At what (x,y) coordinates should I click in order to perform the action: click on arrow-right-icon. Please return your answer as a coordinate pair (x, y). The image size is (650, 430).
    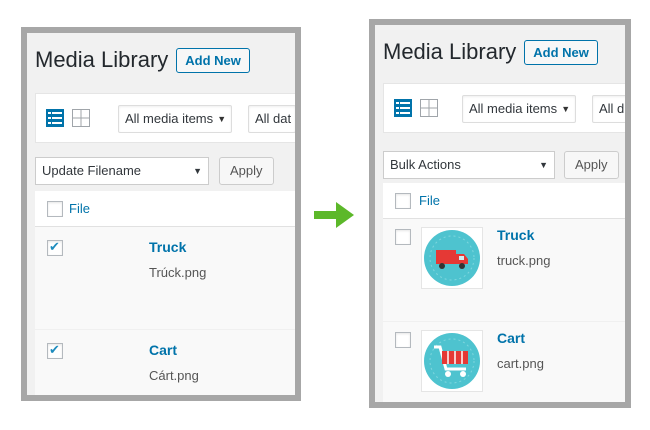
    Looking at the image, I should click on (334, 215).